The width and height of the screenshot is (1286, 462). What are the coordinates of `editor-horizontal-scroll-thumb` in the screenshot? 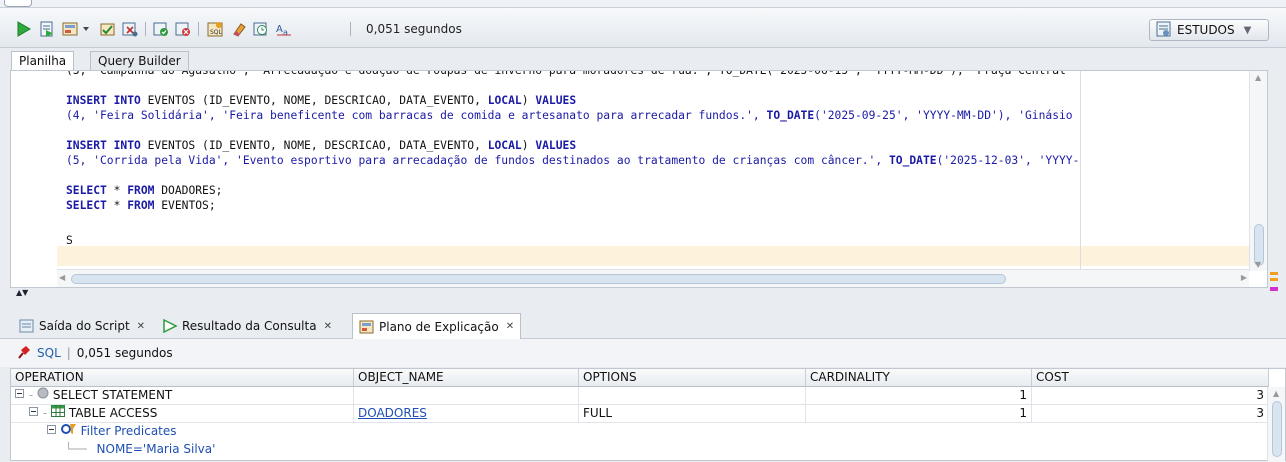 It's located at (538, 279).